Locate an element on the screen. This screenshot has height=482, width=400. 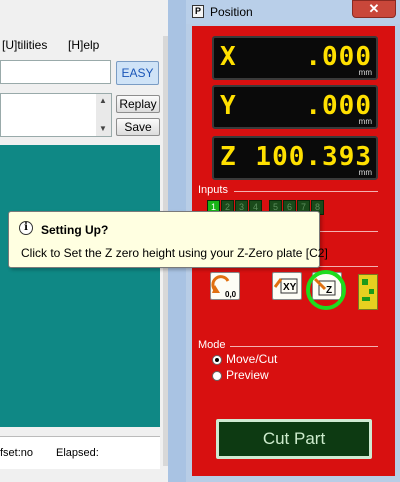
app-icon: P is located at coordinates (198, 11).